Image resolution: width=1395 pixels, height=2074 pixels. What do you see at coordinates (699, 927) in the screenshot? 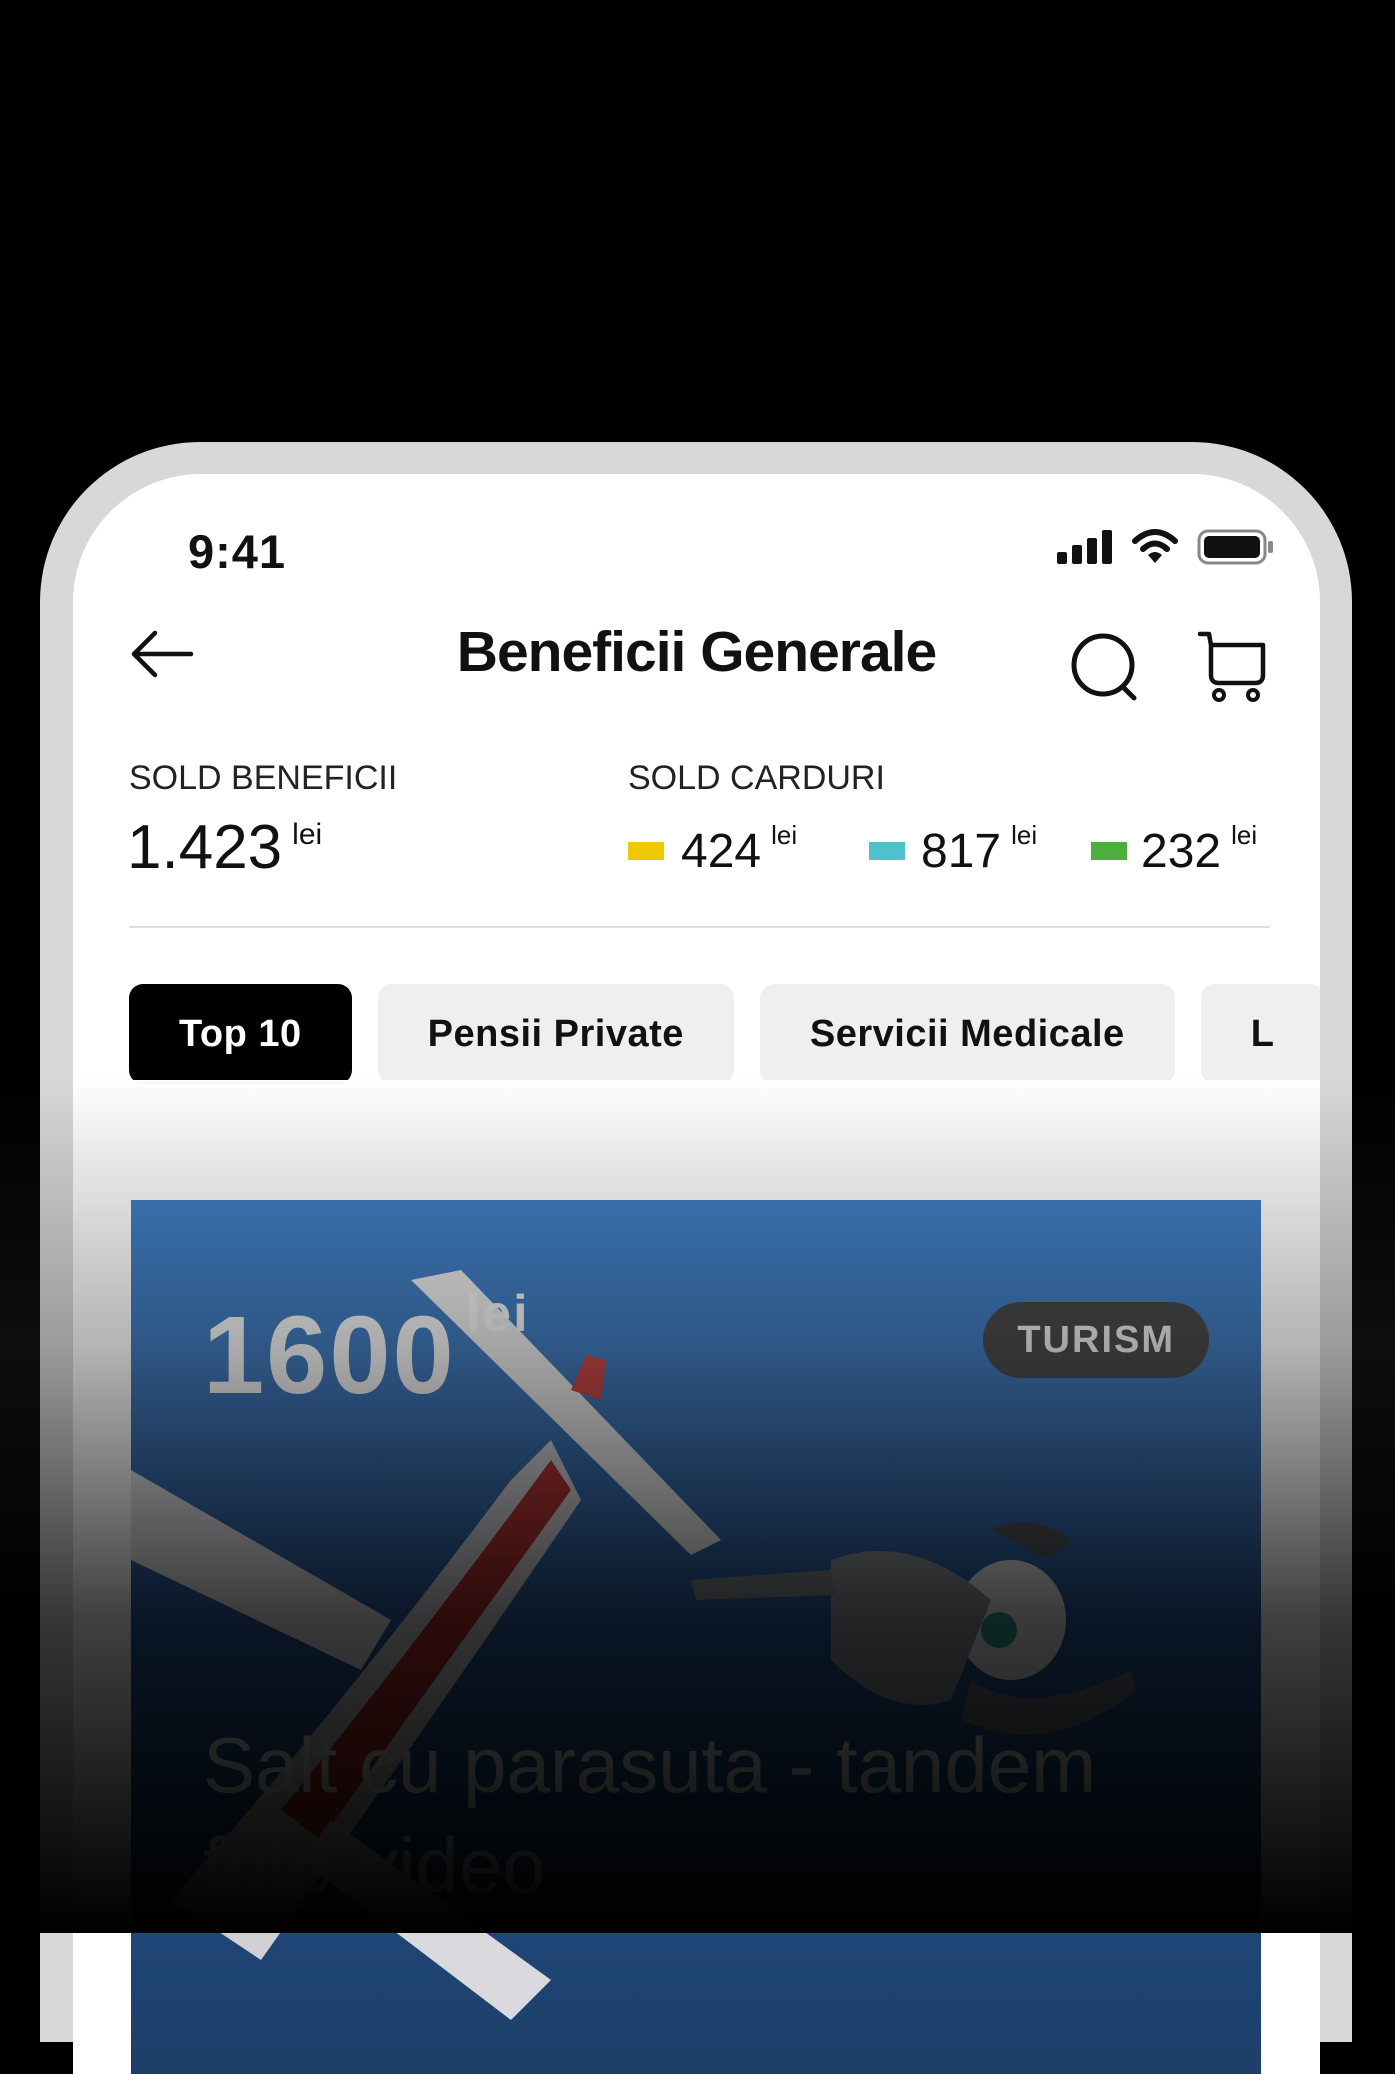
I see `divider` at bounding box center [699, 927].